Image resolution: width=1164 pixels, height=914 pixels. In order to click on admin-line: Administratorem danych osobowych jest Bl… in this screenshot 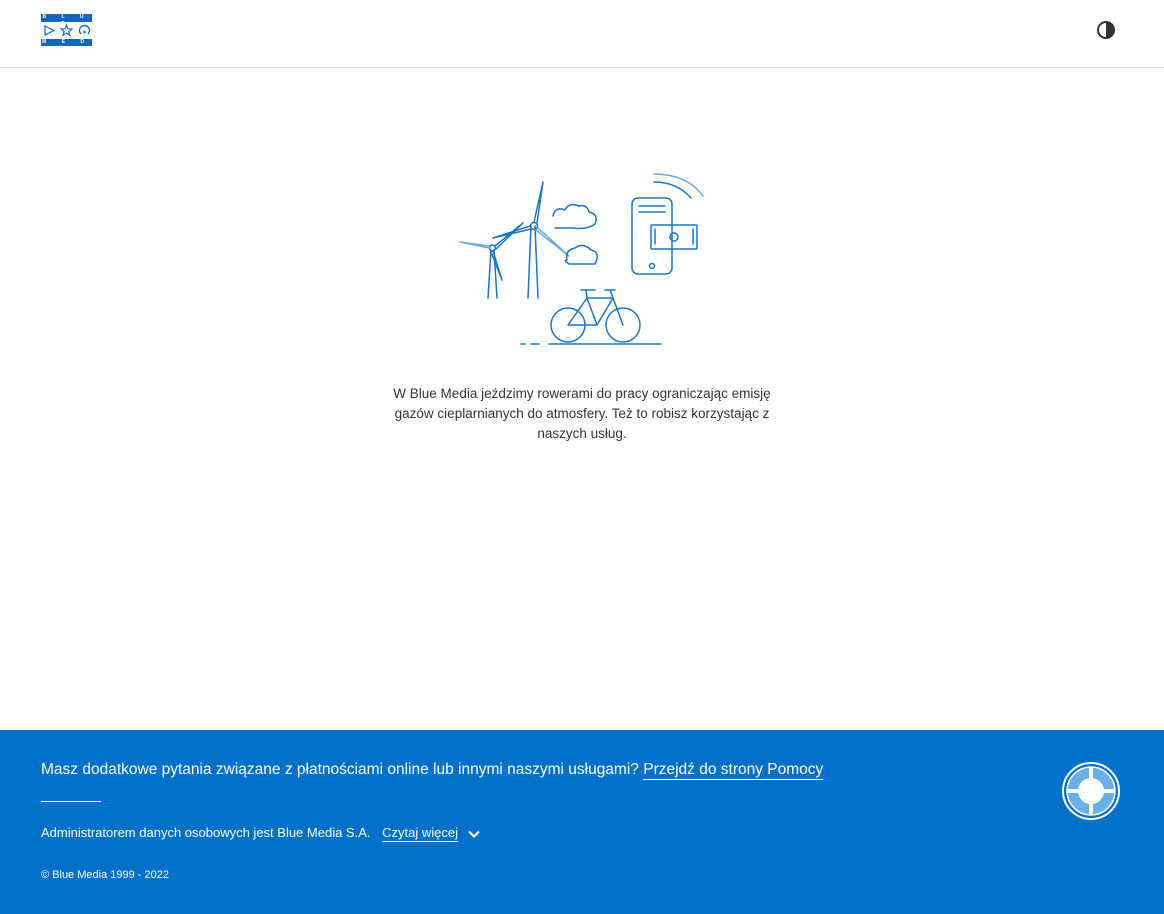, I will do `click(260, 833)`.